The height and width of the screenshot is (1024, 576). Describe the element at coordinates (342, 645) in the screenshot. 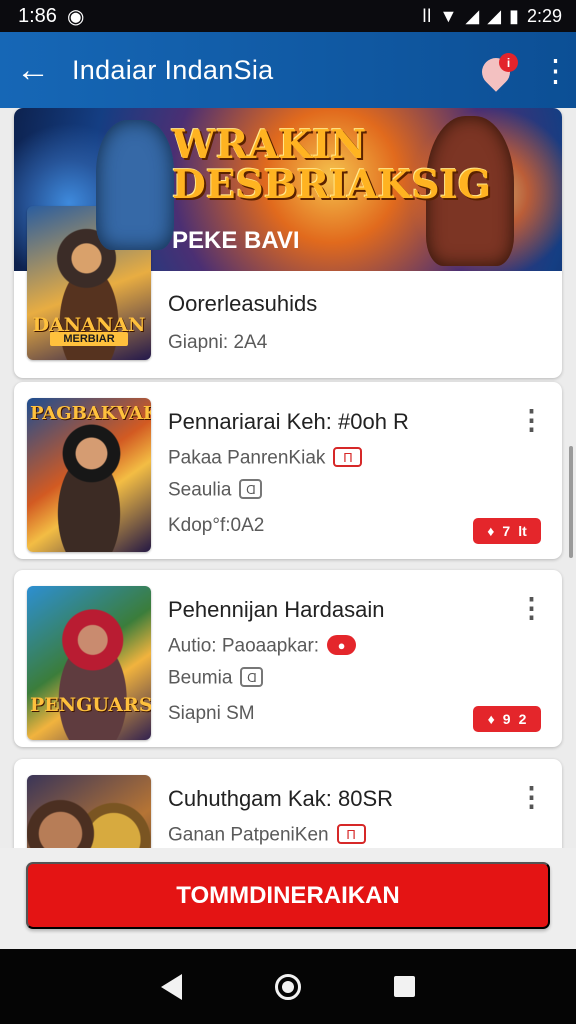

I see `author-badge: ●` at that location.